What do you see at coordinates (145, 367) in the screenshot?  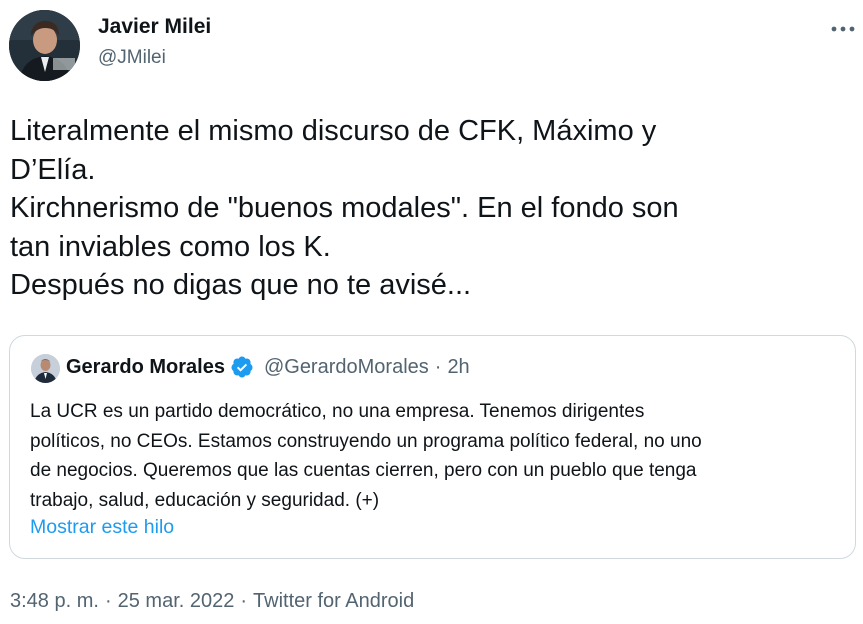 I see `quoted-author-name: Gerardo Morales` at bounding box center [145, 367].